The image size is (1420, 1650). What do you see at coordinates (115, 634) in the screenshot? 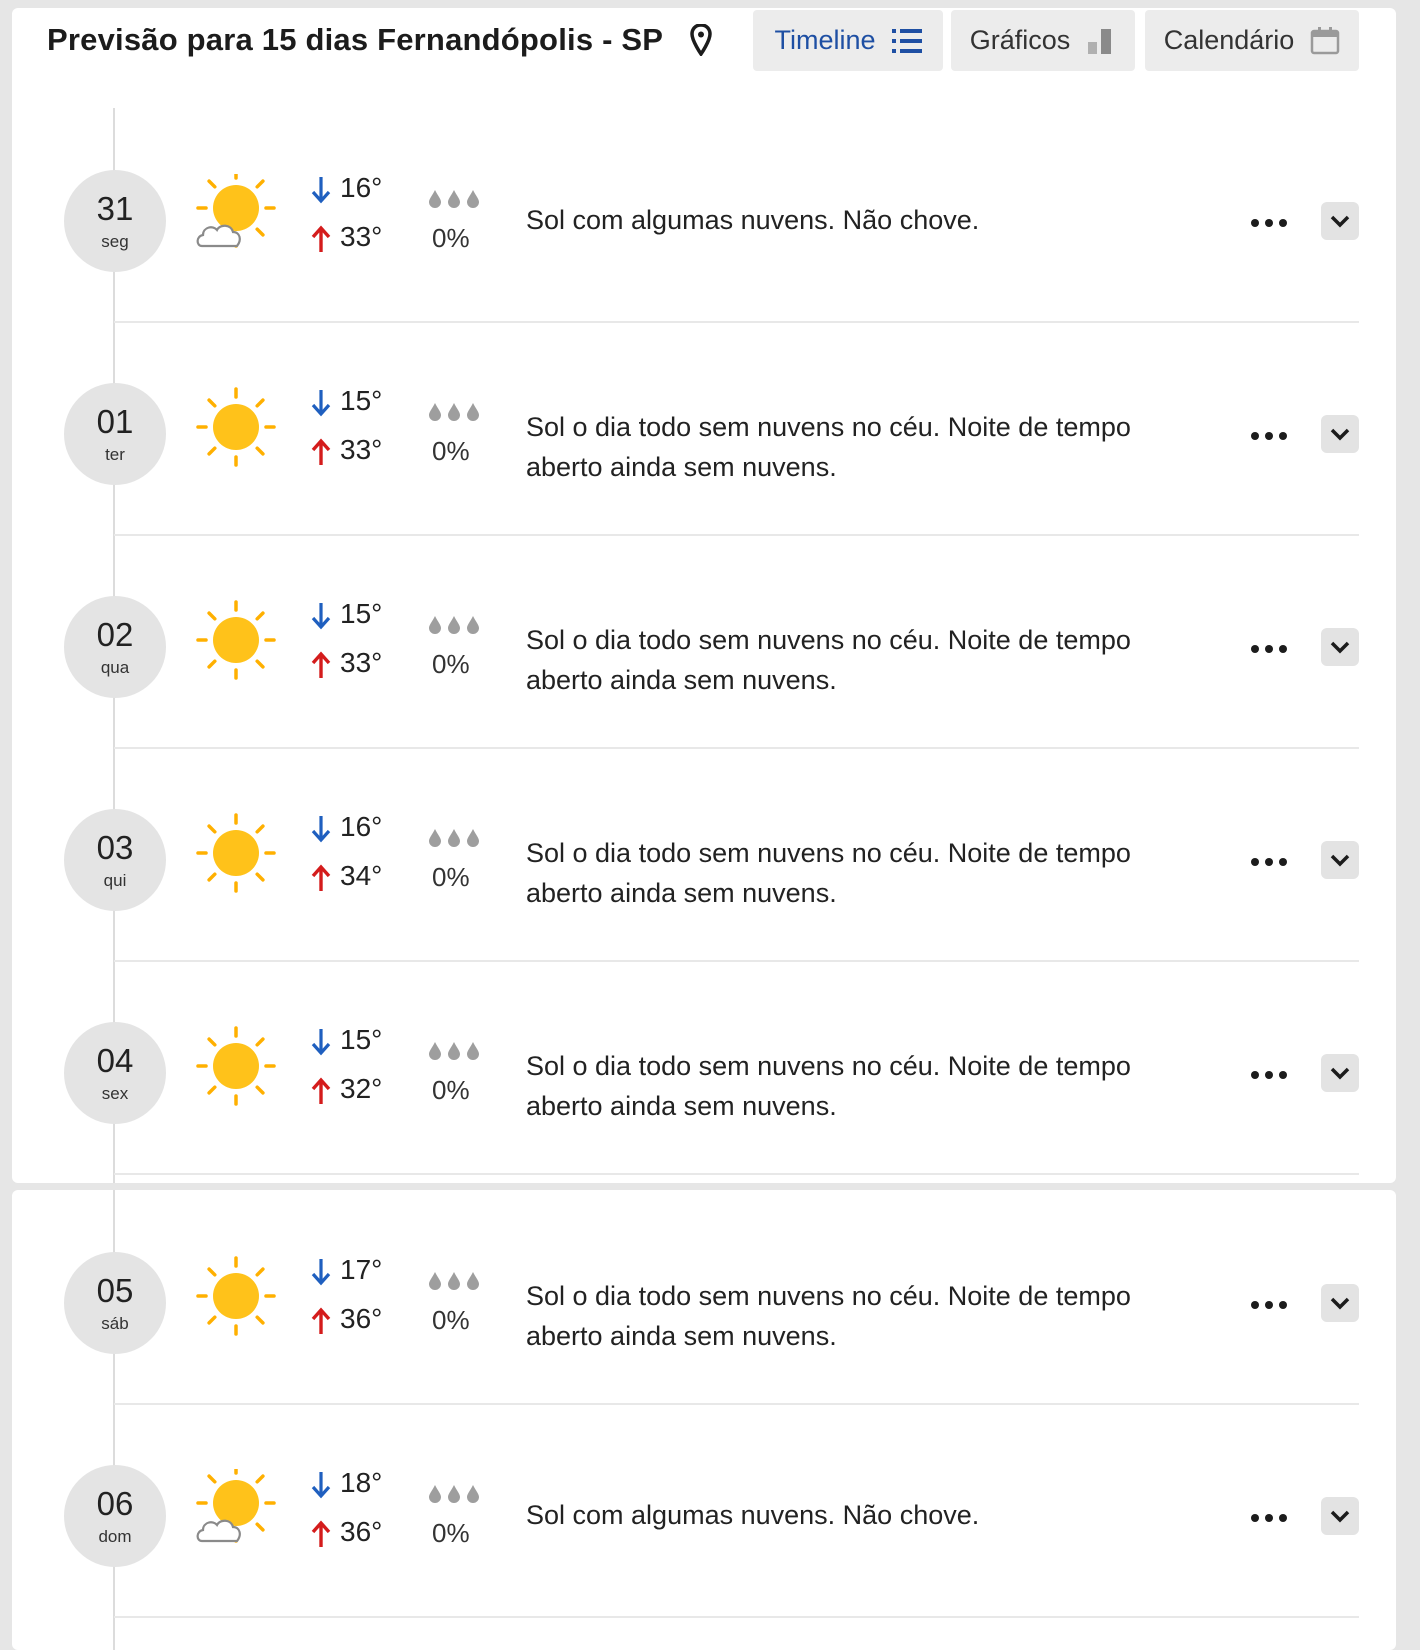
I see `day-number: 02` at bounding box center [115, 634].